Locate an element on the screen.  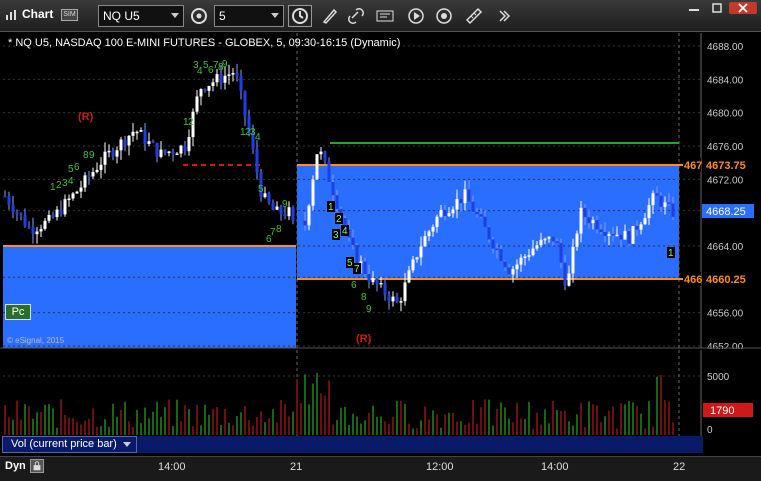
more-options-button is located at coordinates (504, 16).